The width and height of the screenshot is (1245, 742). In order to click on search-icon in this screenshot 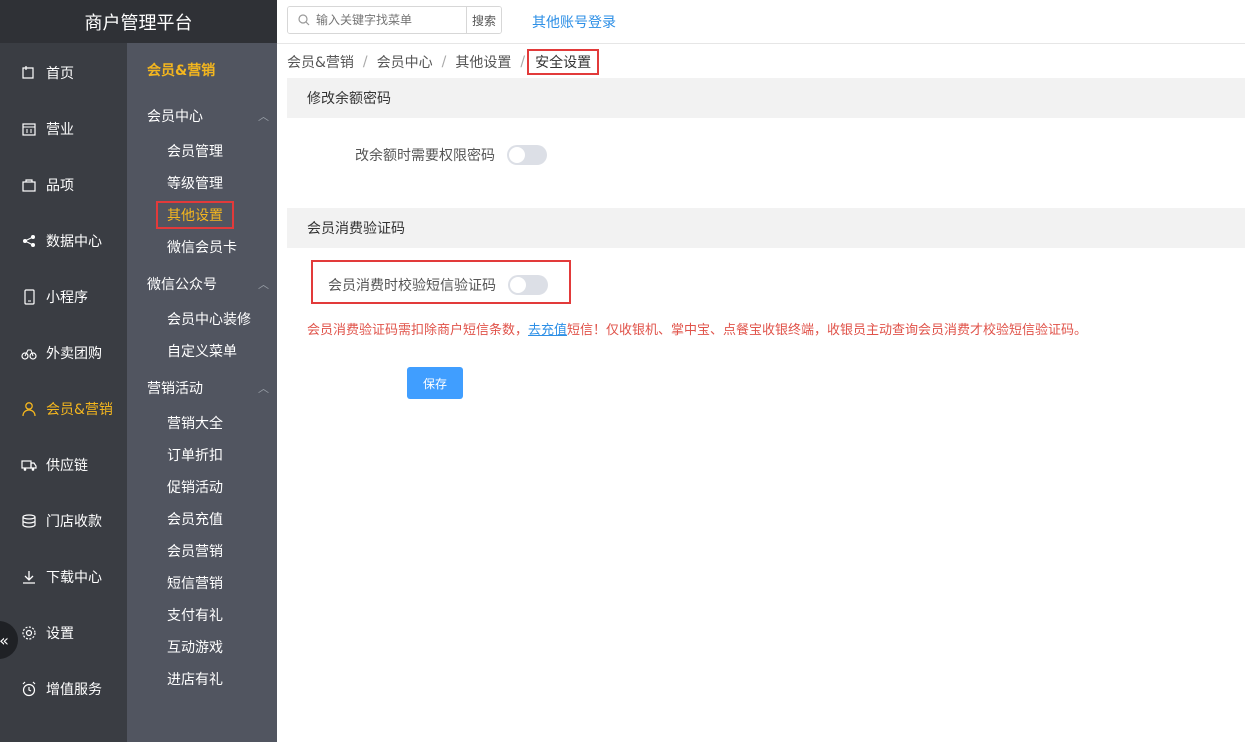, I will do `click(304, 20)`.